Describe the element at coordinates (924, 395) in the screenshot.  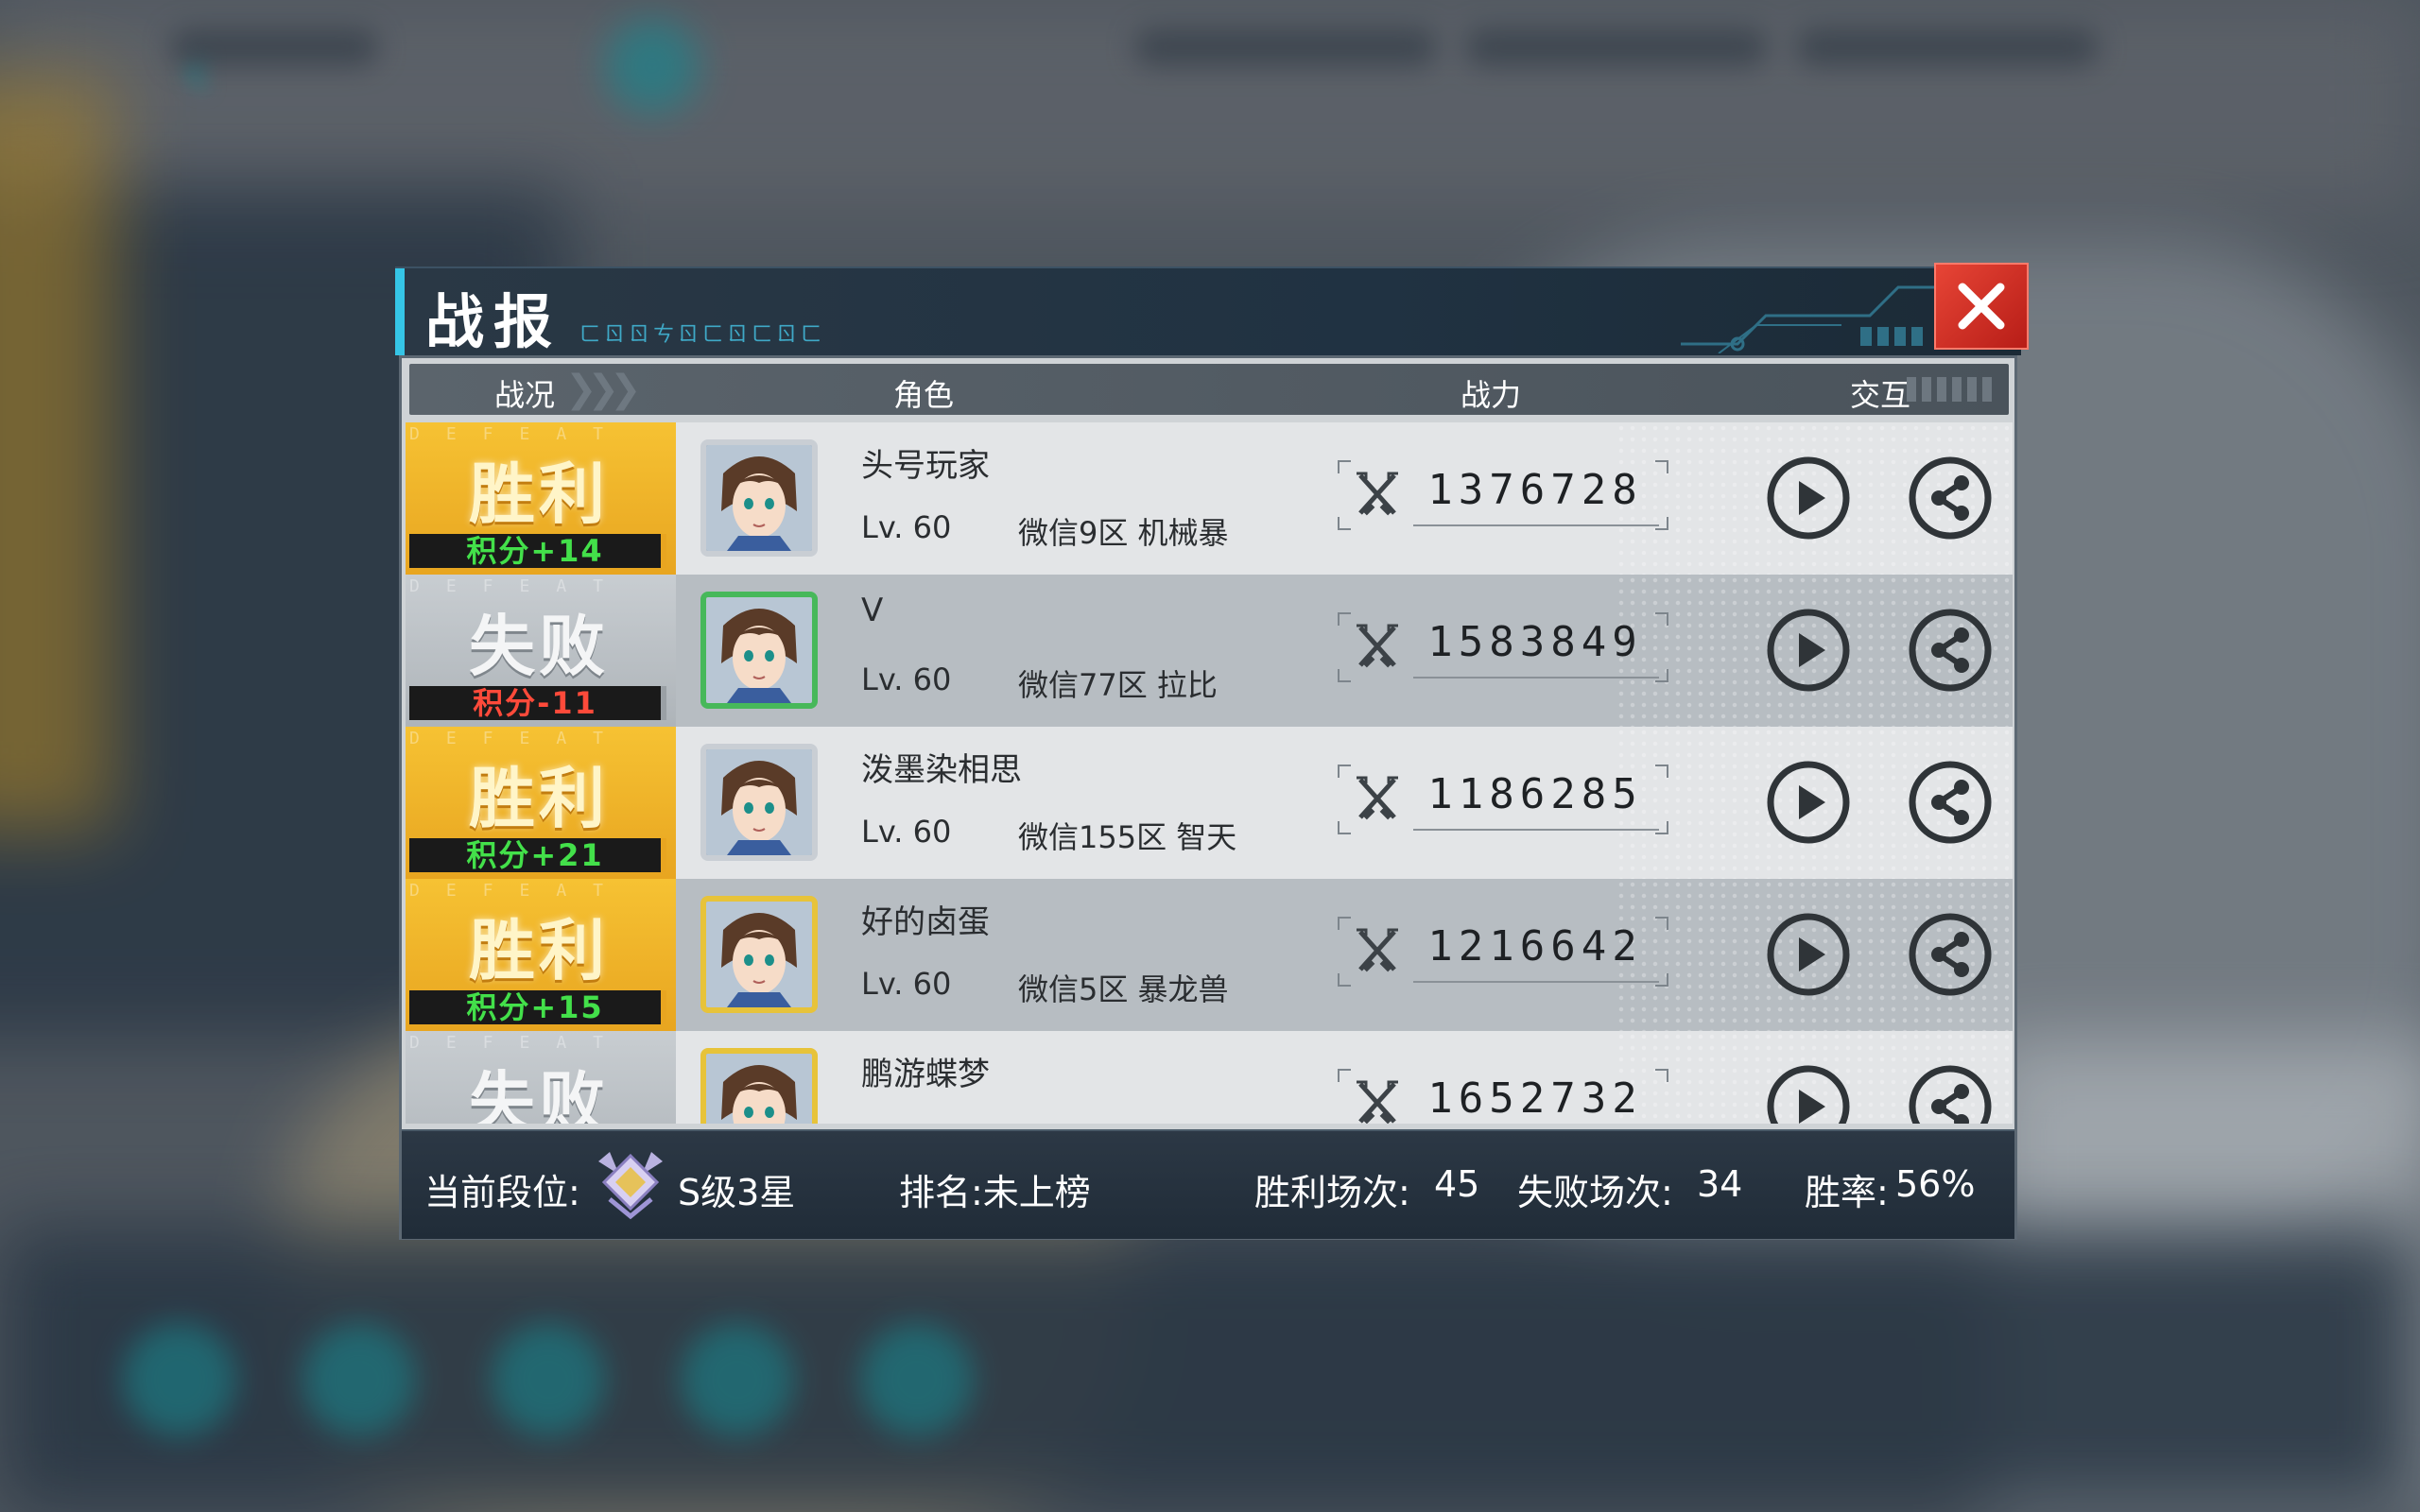
I see `column-role: 角色` at that location.